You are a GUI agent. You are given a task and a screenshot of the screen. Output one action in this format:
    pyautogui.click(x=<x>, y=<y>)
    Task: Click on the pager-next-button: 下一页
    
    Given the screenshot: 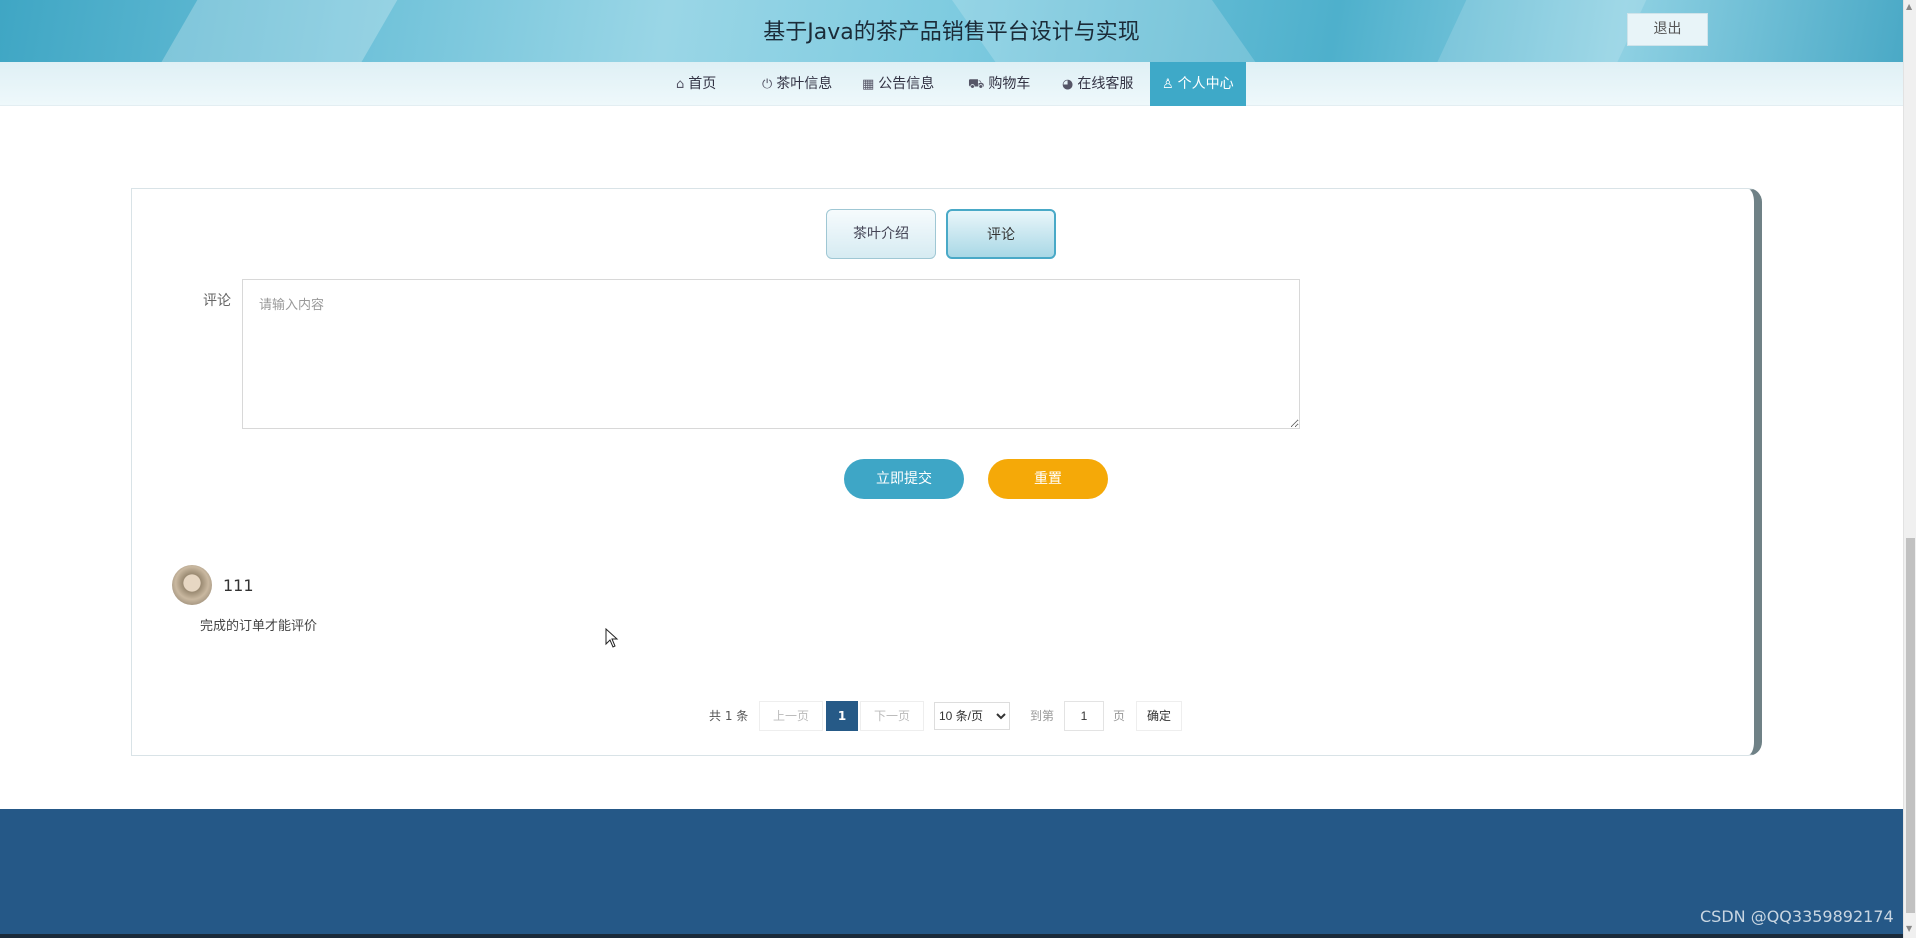 What is the action you would take?
    pyautogui.click(x=892, y=716)
    